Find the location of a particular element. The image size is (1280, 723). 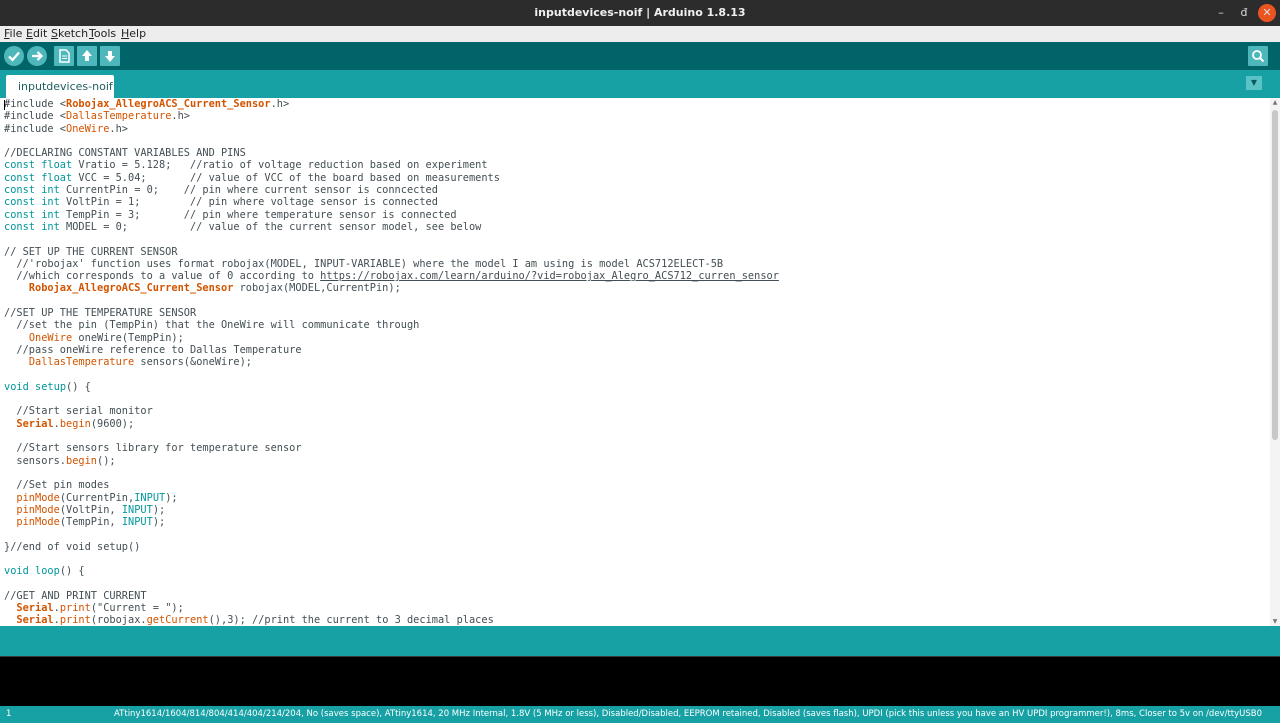

editor-vertical-scrollbar: ▲ ▼ is located at coordinates (1275, 362).